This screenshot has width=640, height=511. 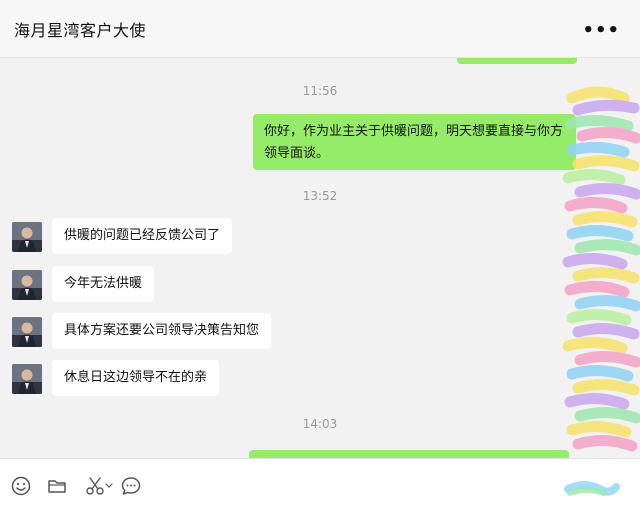 I want to click on more-options-button: •••, so click(x=601, y=30).